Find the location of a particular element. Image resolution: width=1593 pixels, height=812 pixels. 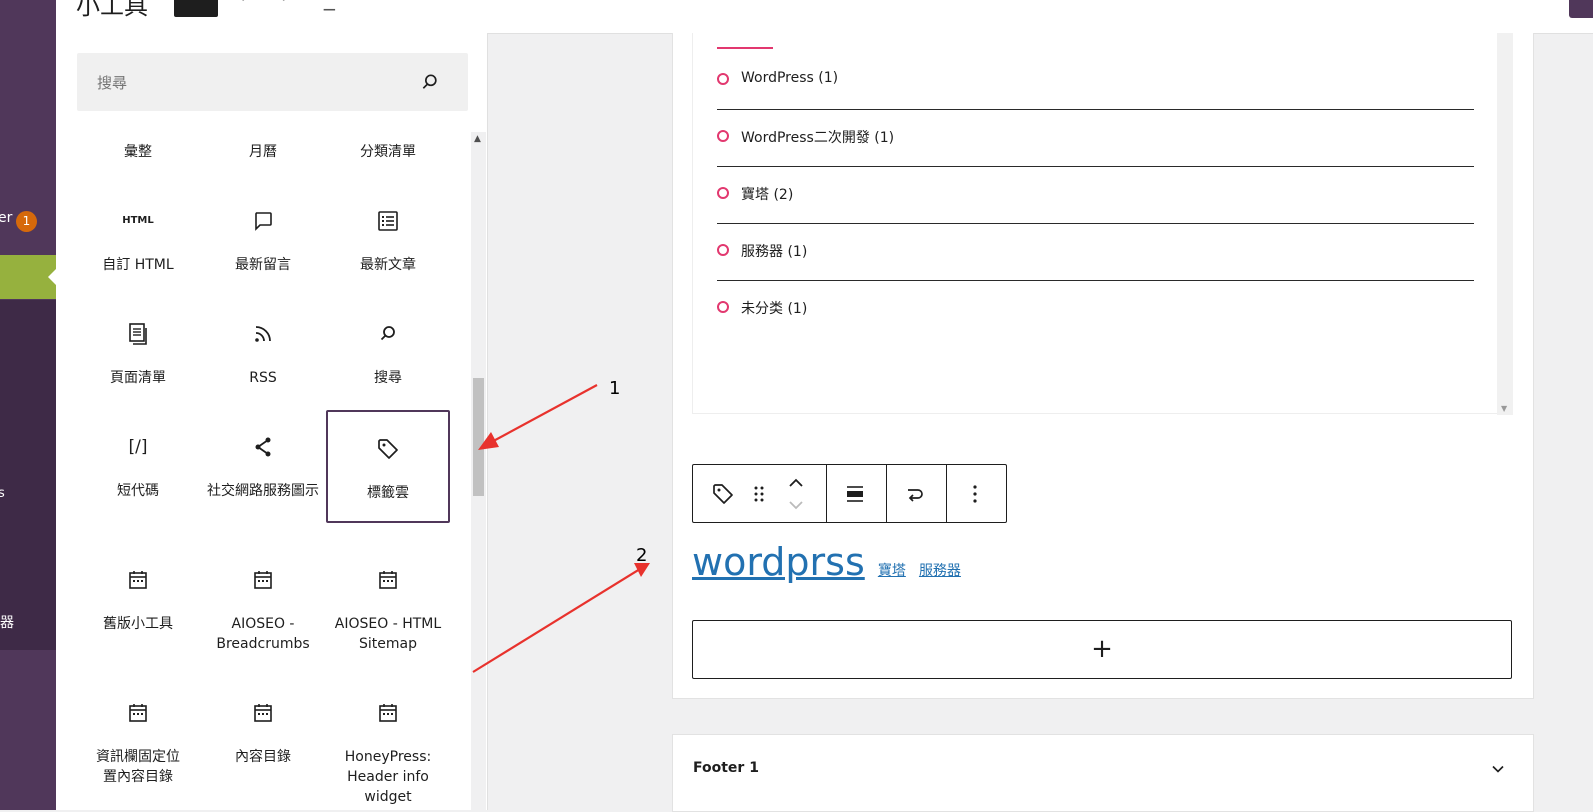

page-title: 小工具 is located at coordinates (112, 10).